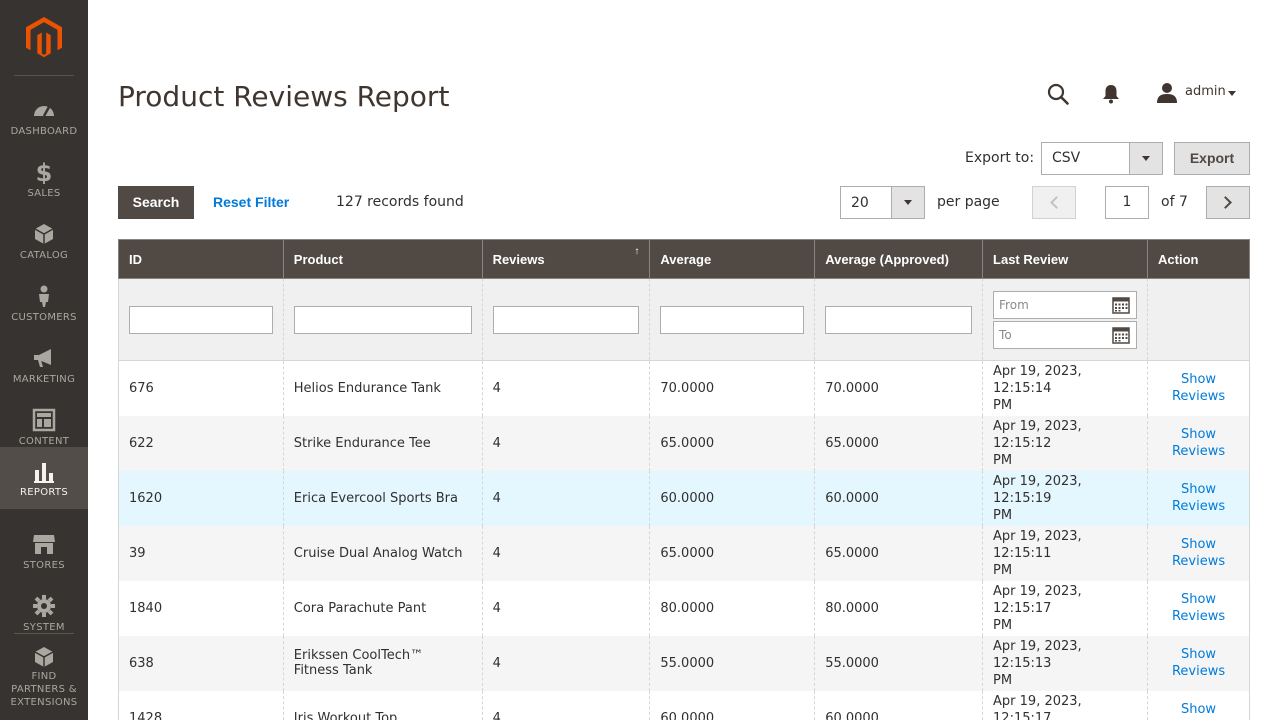 This screenshot has width=1280, height=720. What do you see at coordinates (1065, 498) in the screenshot?
I see `cell-last-review: Apr 19, 2023, 12:15:19 PM` at bounding box center [1065, 498].